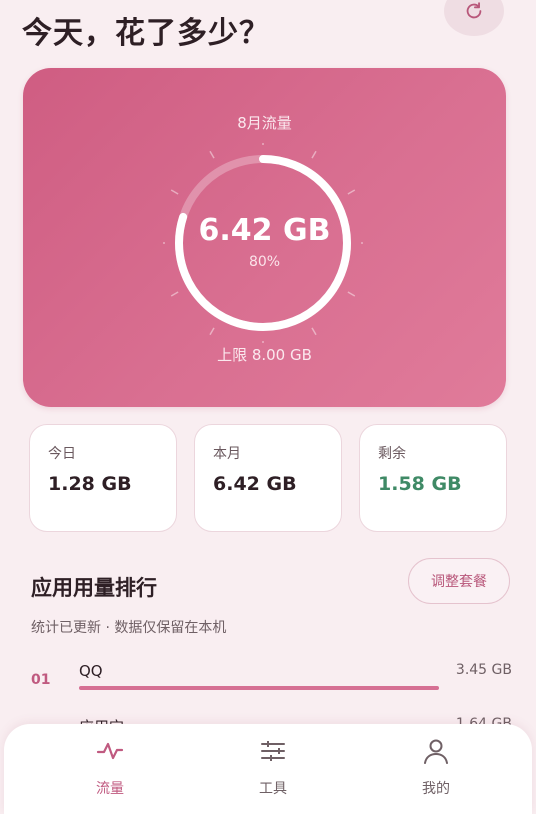 The image size is (536, 814). What do you see at coordinates (110, 764) in the screenshot?
I see `nav-item-traffic: 流量` at bounding box center [110, 764].